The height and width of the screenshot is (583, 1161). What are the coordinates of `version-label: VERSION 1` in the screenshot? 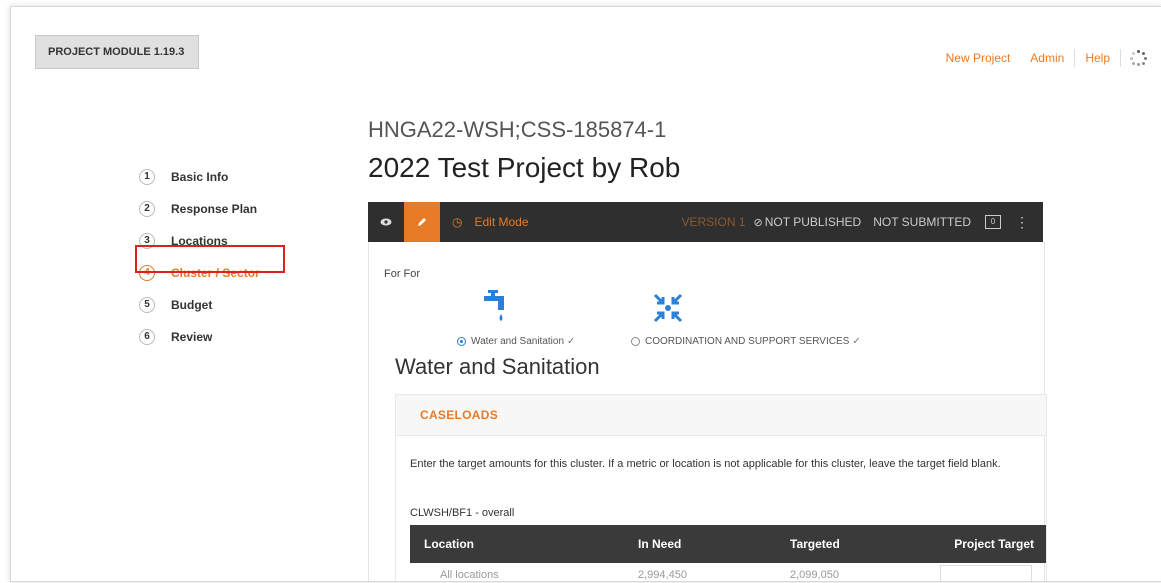 It's located at (713, 222).